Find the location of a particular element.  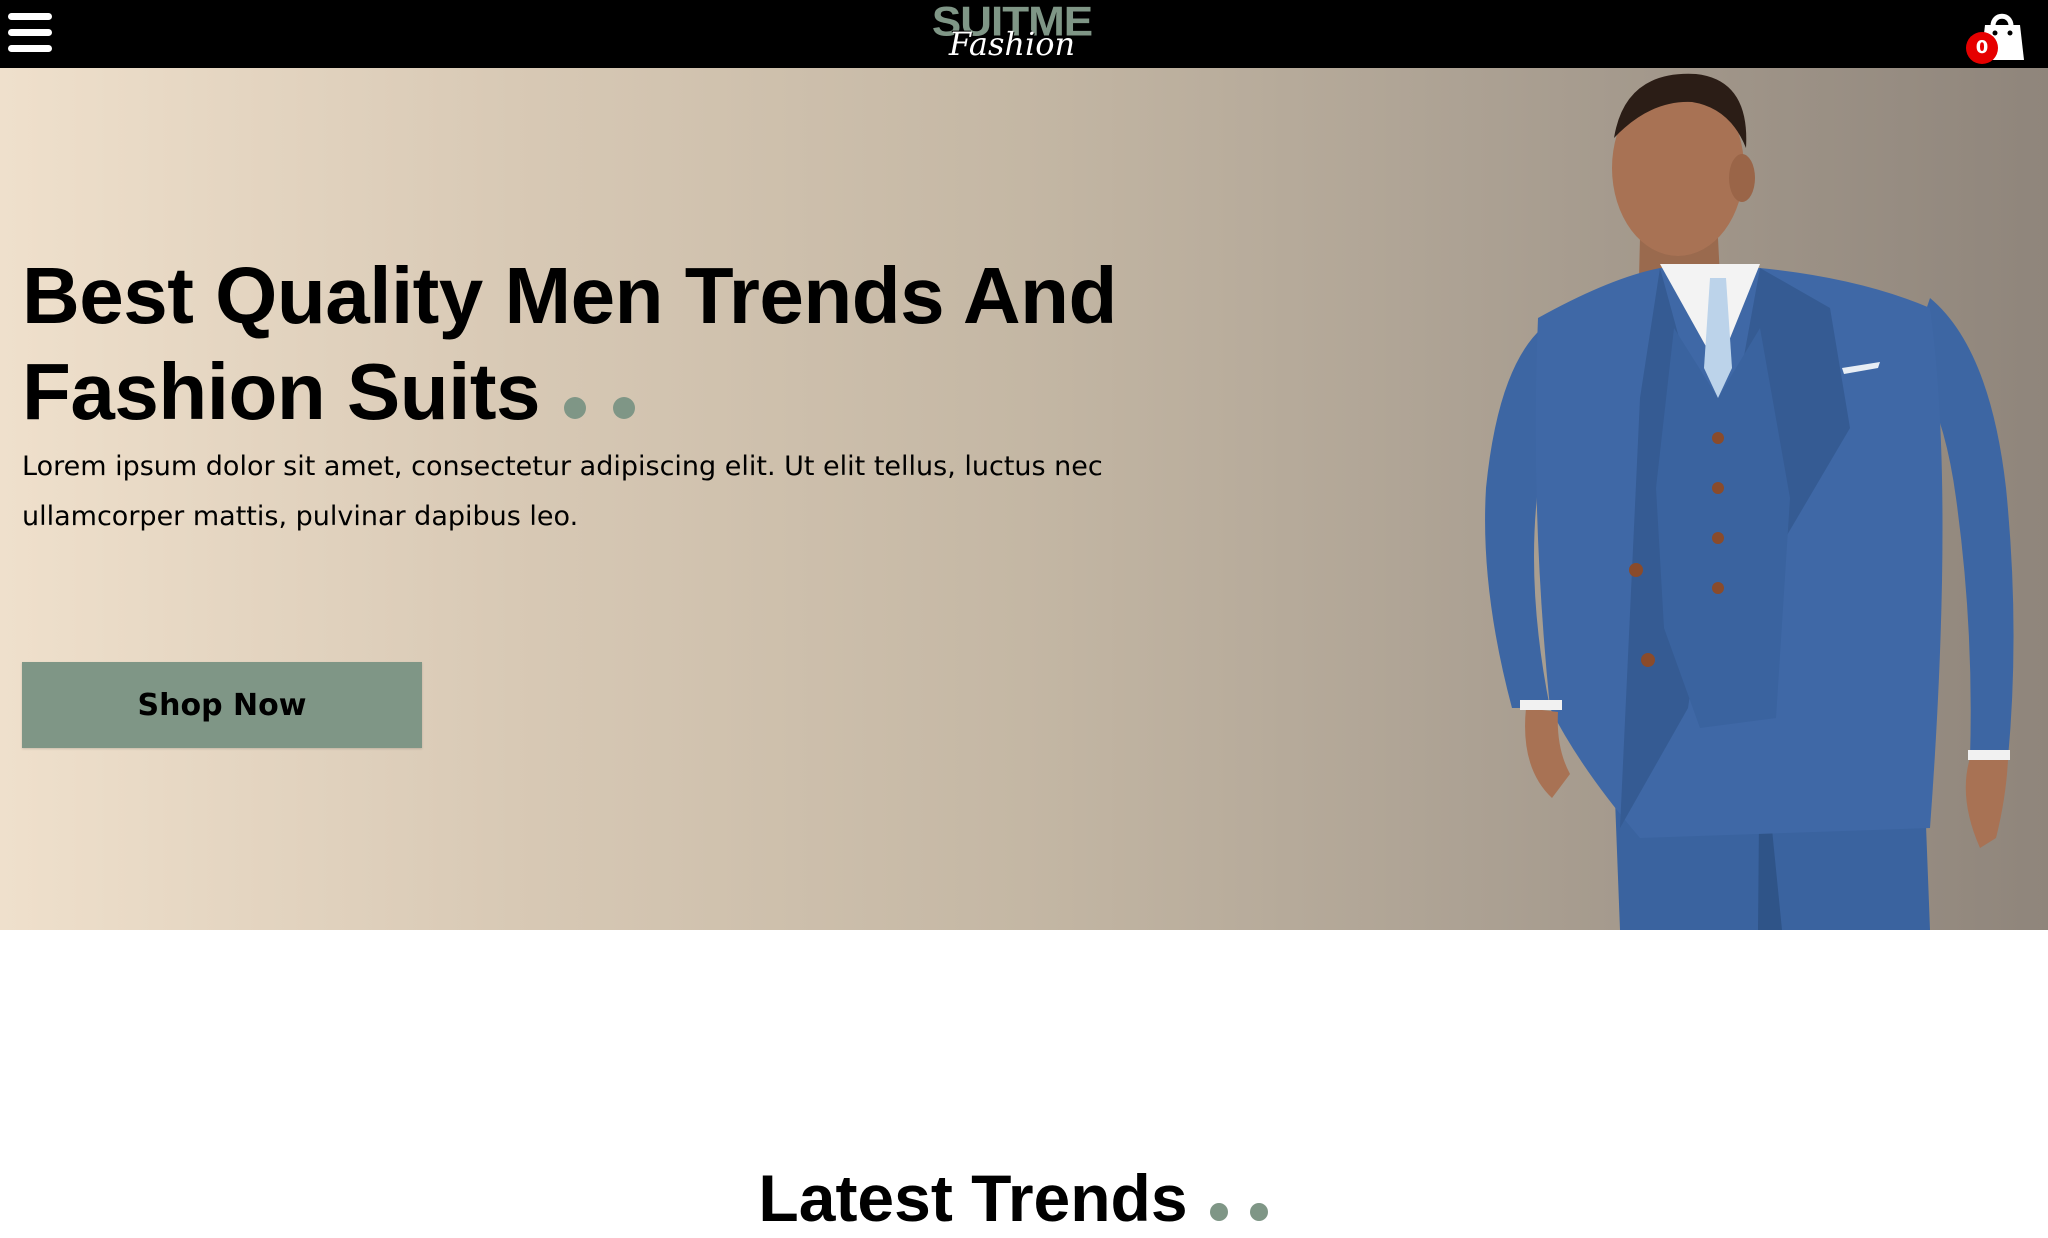

hamburger-menu-icon is located at coordinates (30, 33).